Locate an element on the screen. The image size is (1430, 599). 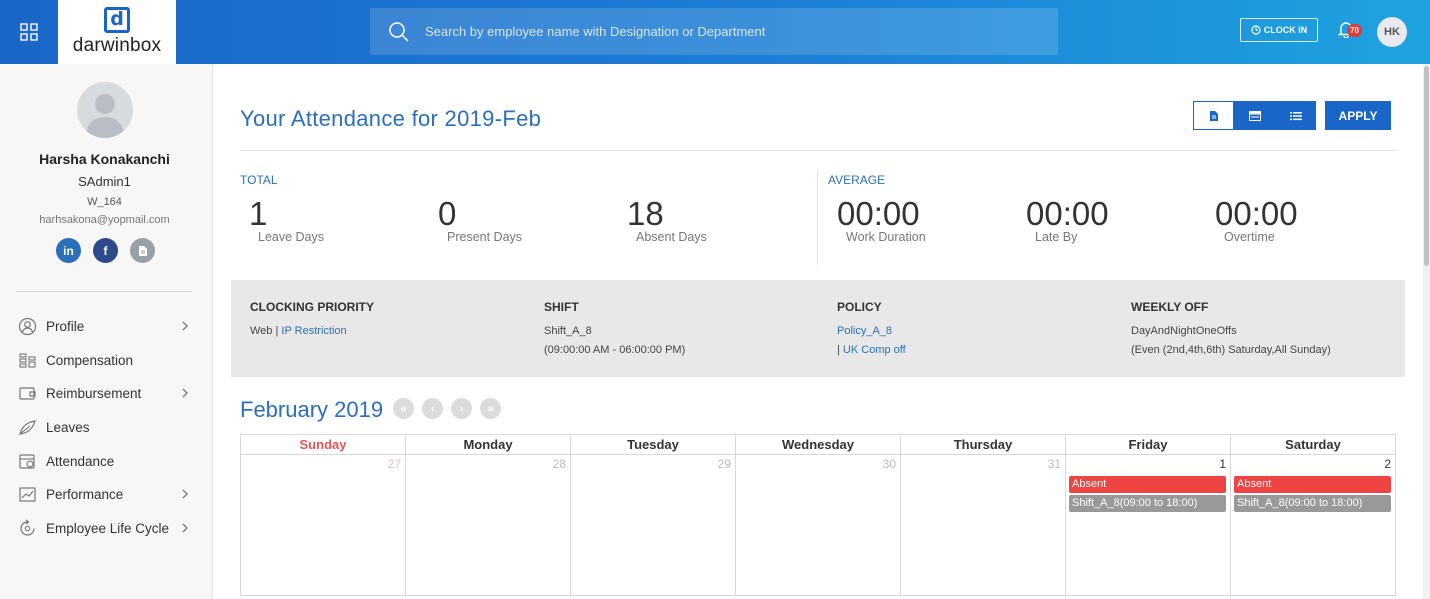
sidebar-item-label: Compensation is located at coordinates (90, 360).